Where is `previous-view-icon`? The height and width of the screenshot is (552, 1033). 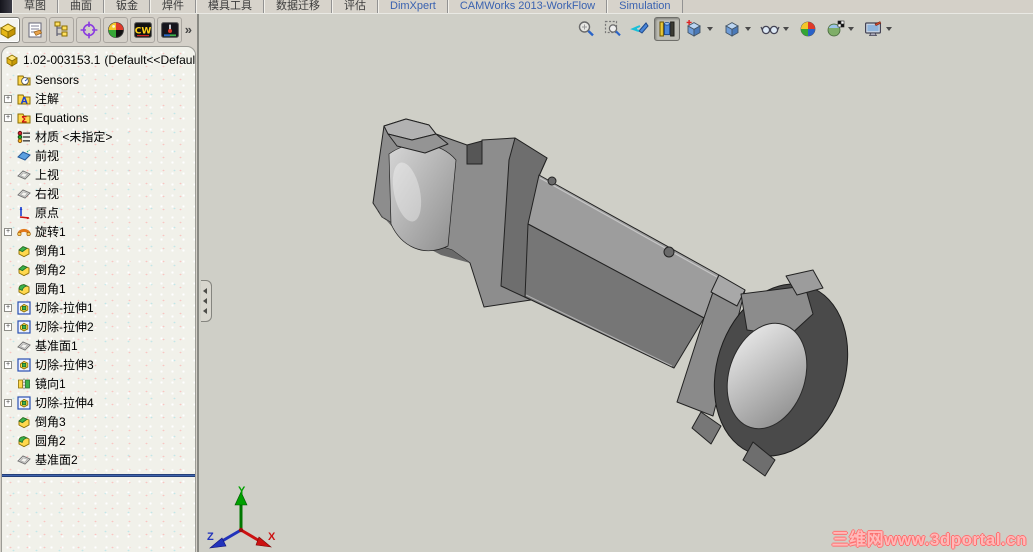
previous-view-icon is located at coordinates (640, 28).